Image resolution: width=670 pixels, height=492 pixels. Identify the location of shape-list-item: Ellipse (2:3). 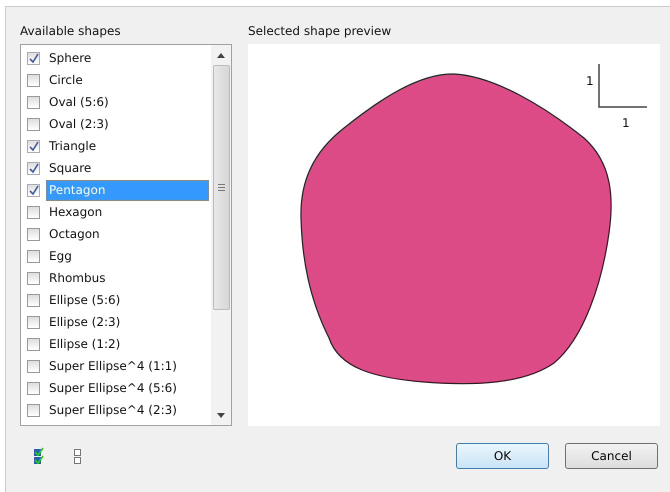
(127, 322).